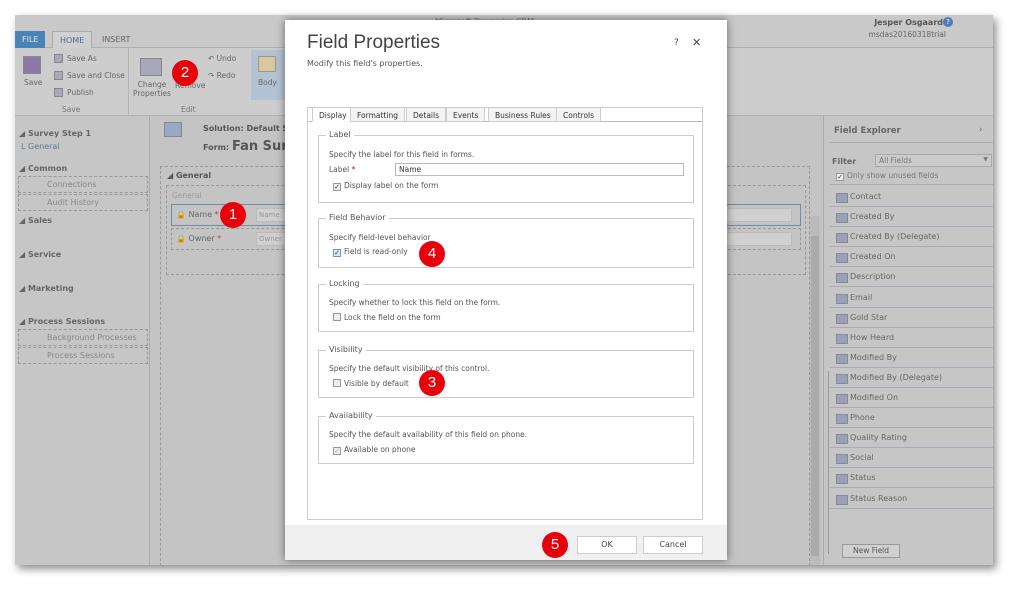 The width and height of the screenshot is (1024, 597). I want to click on nav-step-general: L General, so click(40, 146).